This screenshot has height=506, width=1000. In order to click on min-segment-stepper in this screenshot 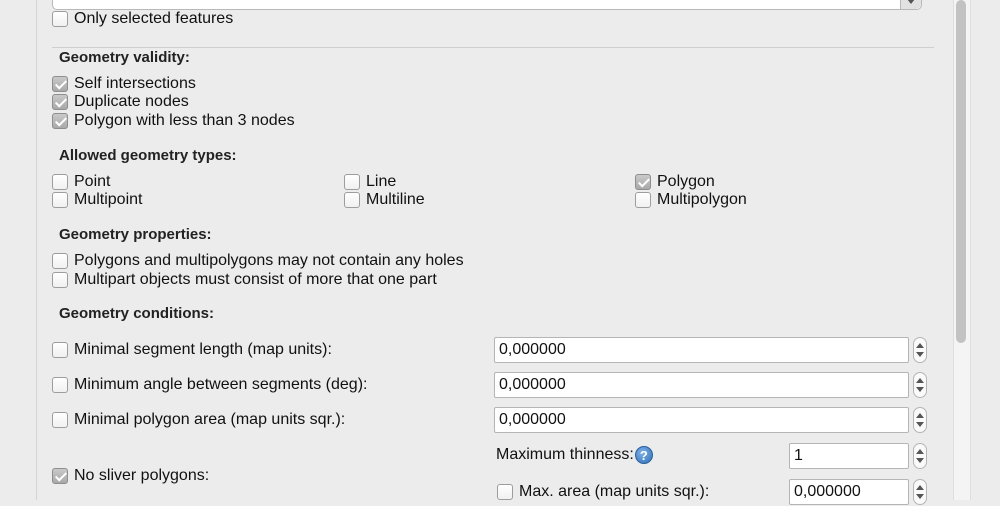, I will do `click(920, 350)`.